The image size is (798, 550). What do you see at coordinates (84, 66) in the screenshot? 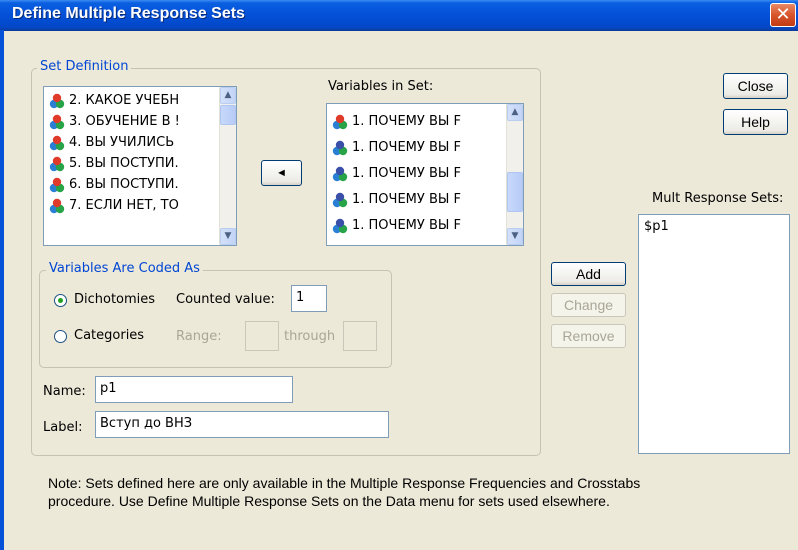
I see `set-definition-legend: Set Definition` at bounding box center [84, 66].